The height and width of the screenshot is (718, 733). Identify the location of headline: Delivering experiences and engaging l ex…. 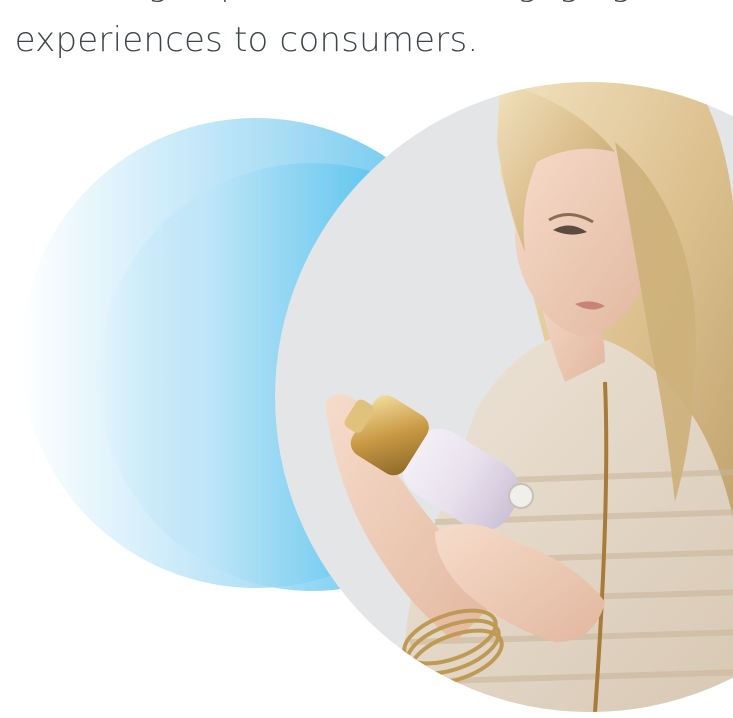
(366, 34).